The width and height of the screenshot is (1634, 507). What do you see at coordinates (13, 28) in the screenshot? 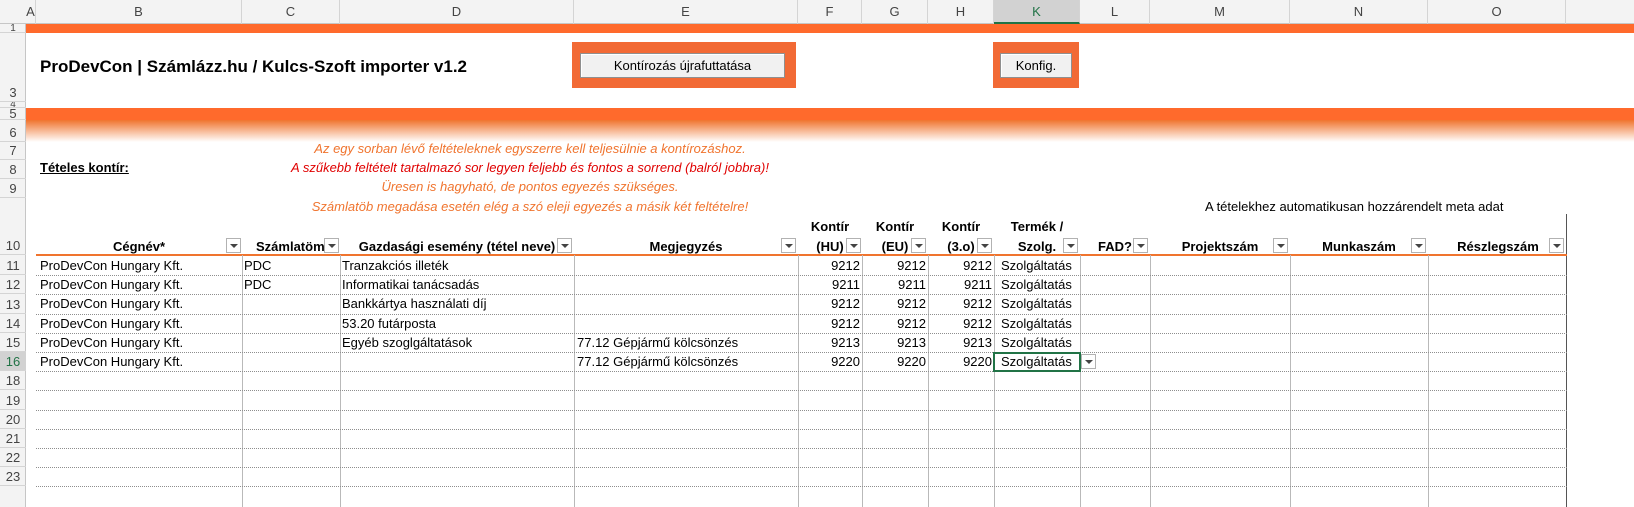
I see `row-header-1: 1` at bounding box center [13, 28].